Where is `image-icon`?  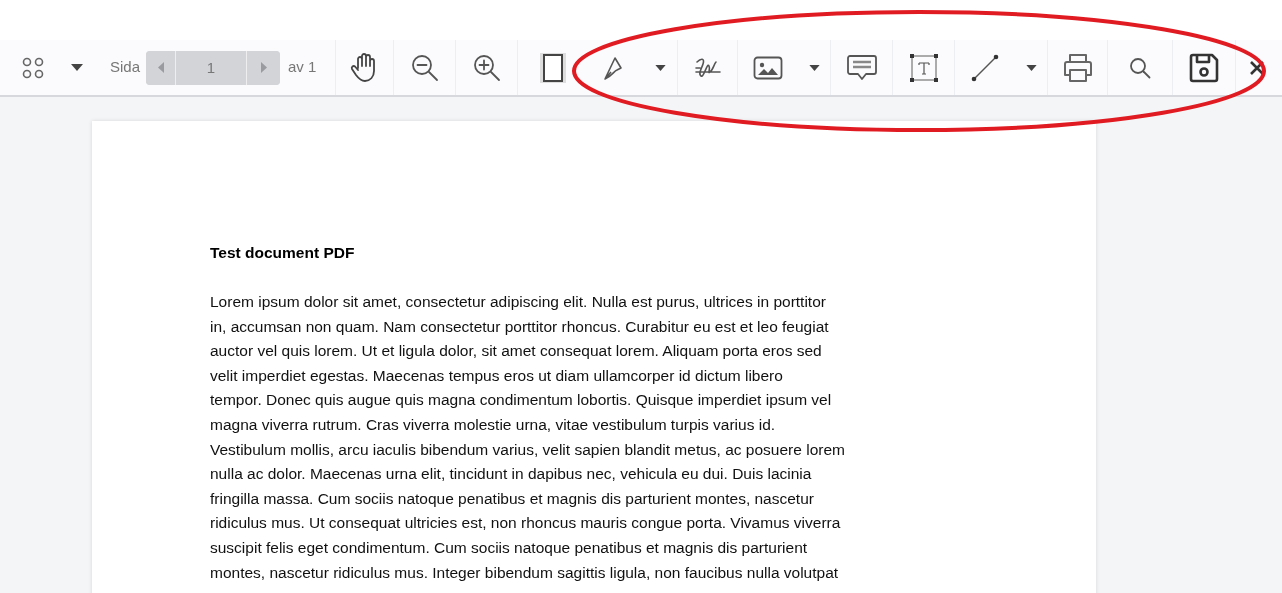 image-icon is located at coordinates (768, 67).